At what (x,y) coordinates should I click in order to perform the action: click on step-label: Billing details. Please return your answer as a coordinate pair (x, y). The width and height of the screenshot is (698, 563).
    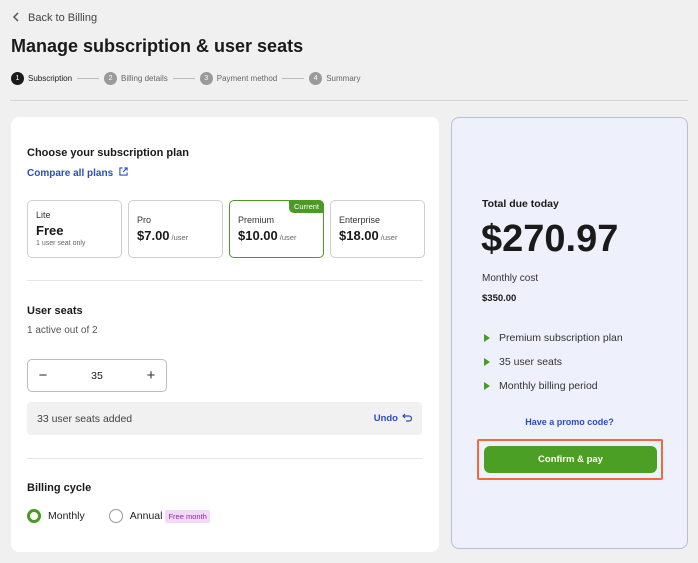
    Looking at the image, I should click on (144, 78).